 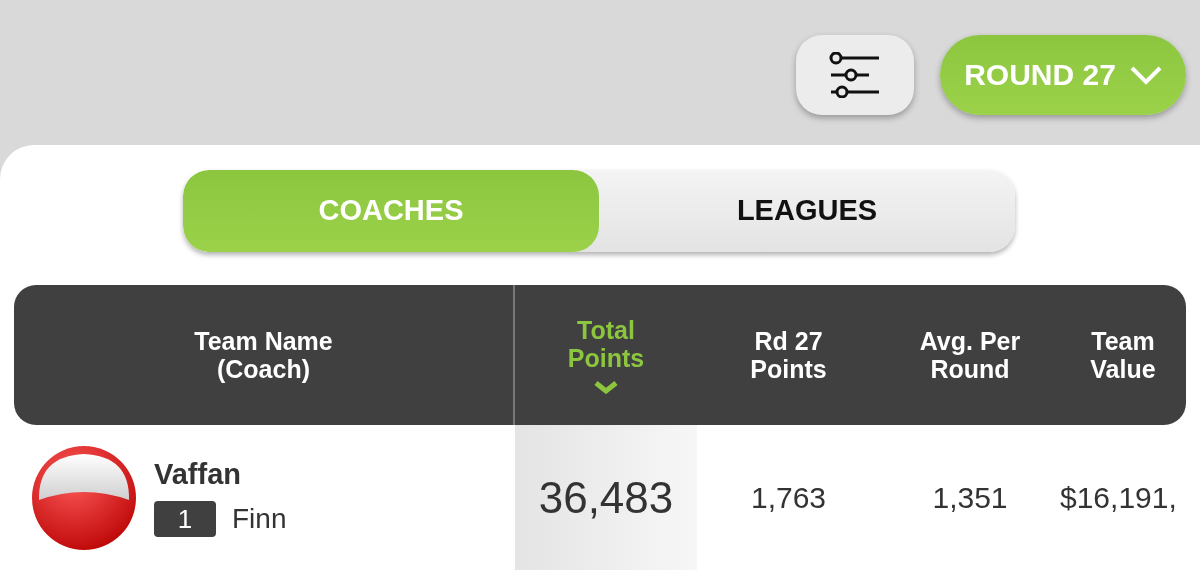 I want to click on sort-chevron-icon, so click(x=606, y=387).